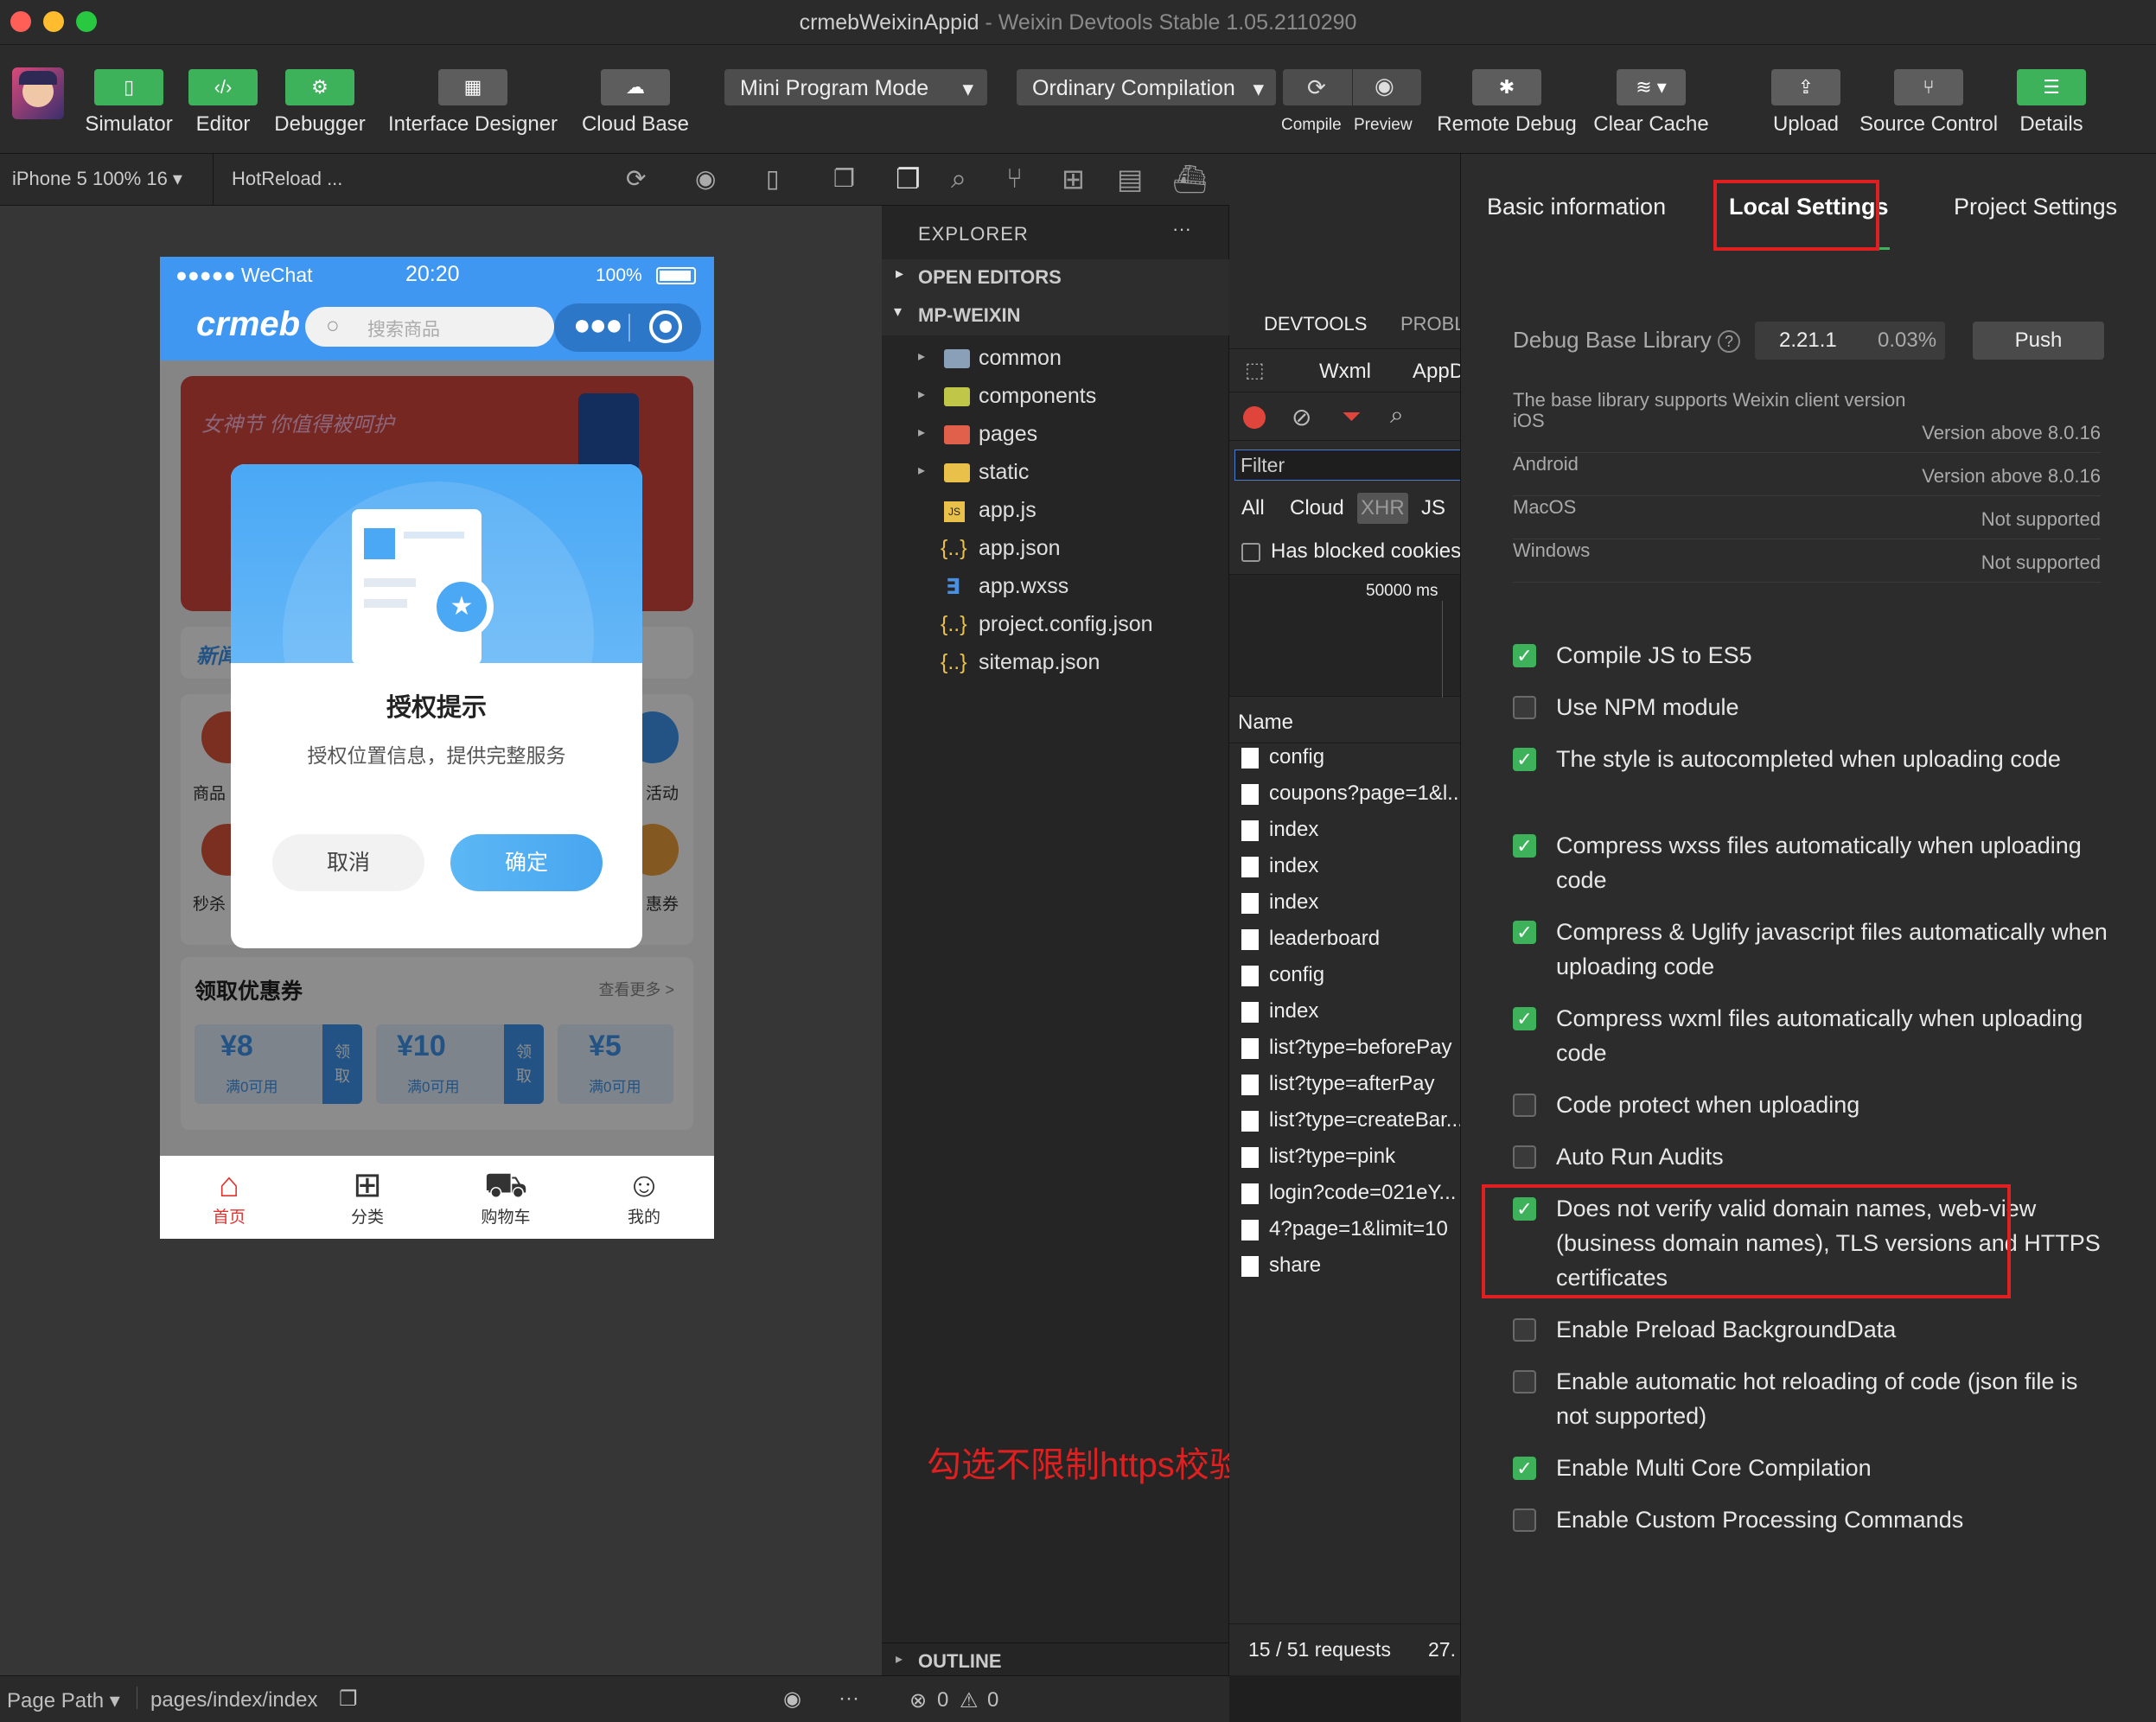 The width and height of the screenshot is (2156, 1722). Describe the element at coordinates (1316, 87) in the screenshot. I see `refresh-icon: ⟳` at that location.